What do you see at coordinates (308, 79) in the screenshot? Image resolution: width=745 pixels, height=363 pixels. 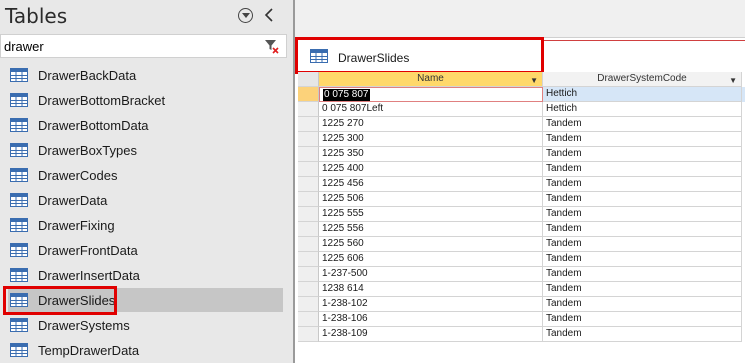 I see `select-all-corner` at bounding box center [308, 79].